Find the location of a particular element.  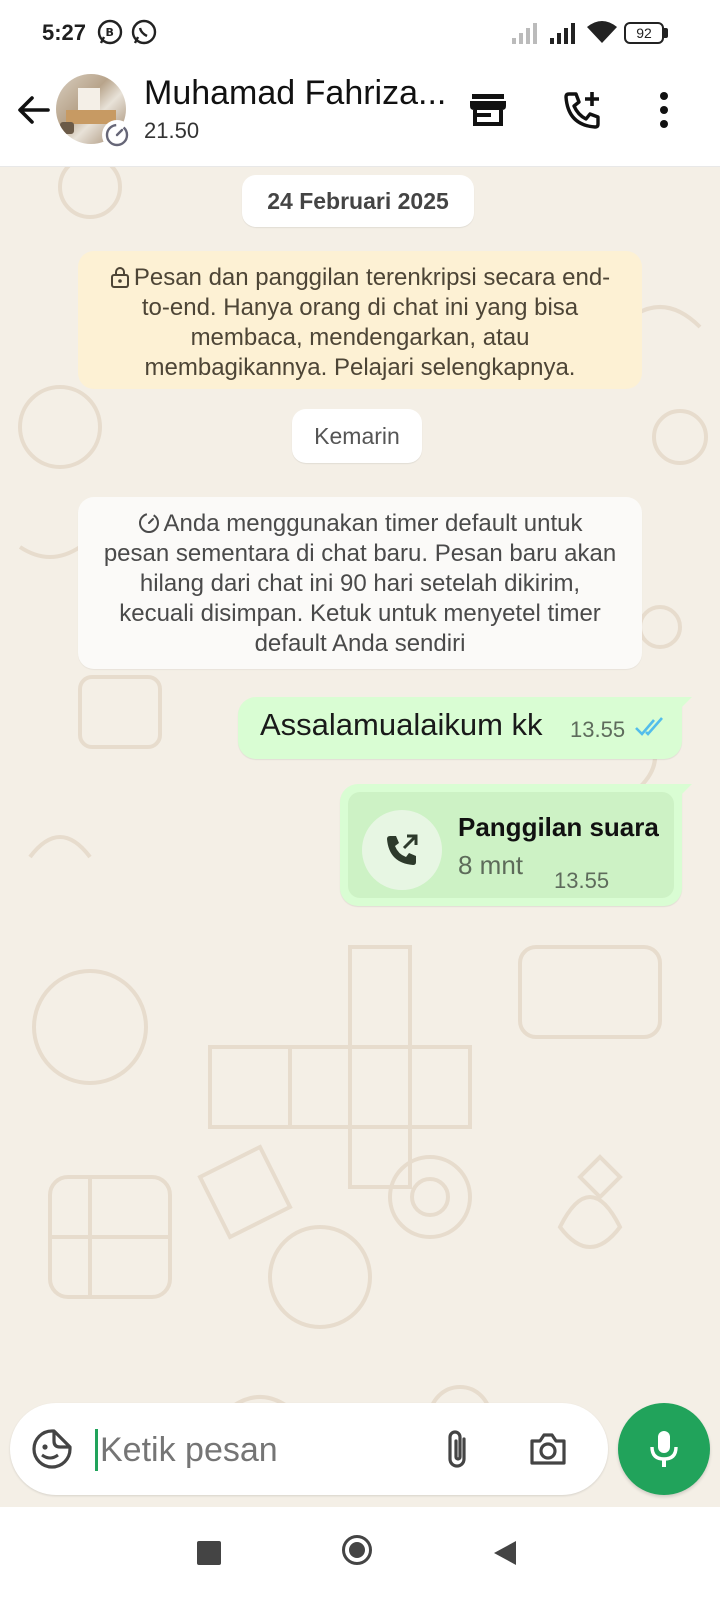

date-pill: 24 Februari 2025 is located at coordinates (358, 201).